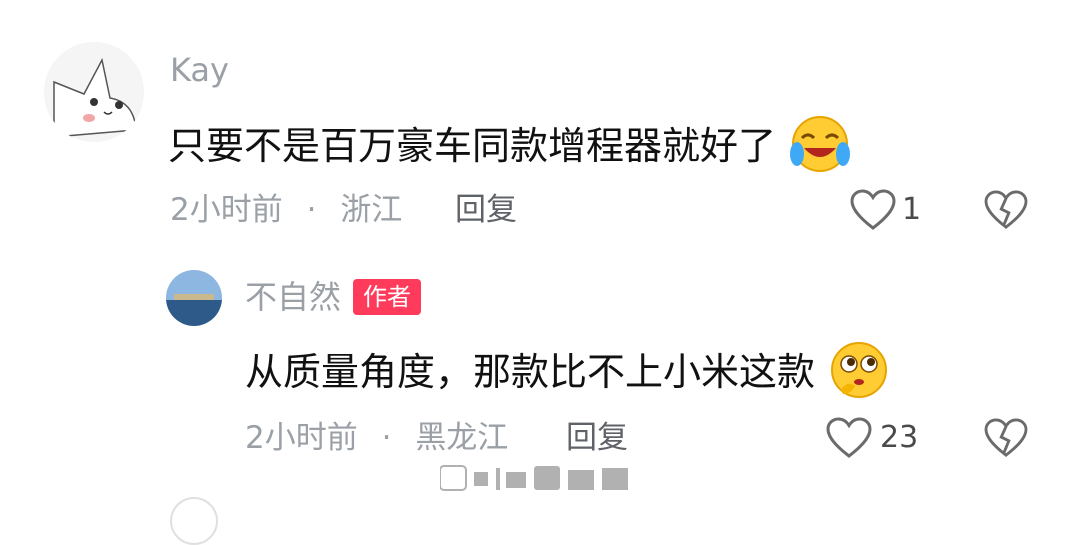  What do you see at coordinates (530, 372) in the screenshot?
I see `comment-body: 从质量角度，那款比不上小米这款` at bounding box center [530, 372].